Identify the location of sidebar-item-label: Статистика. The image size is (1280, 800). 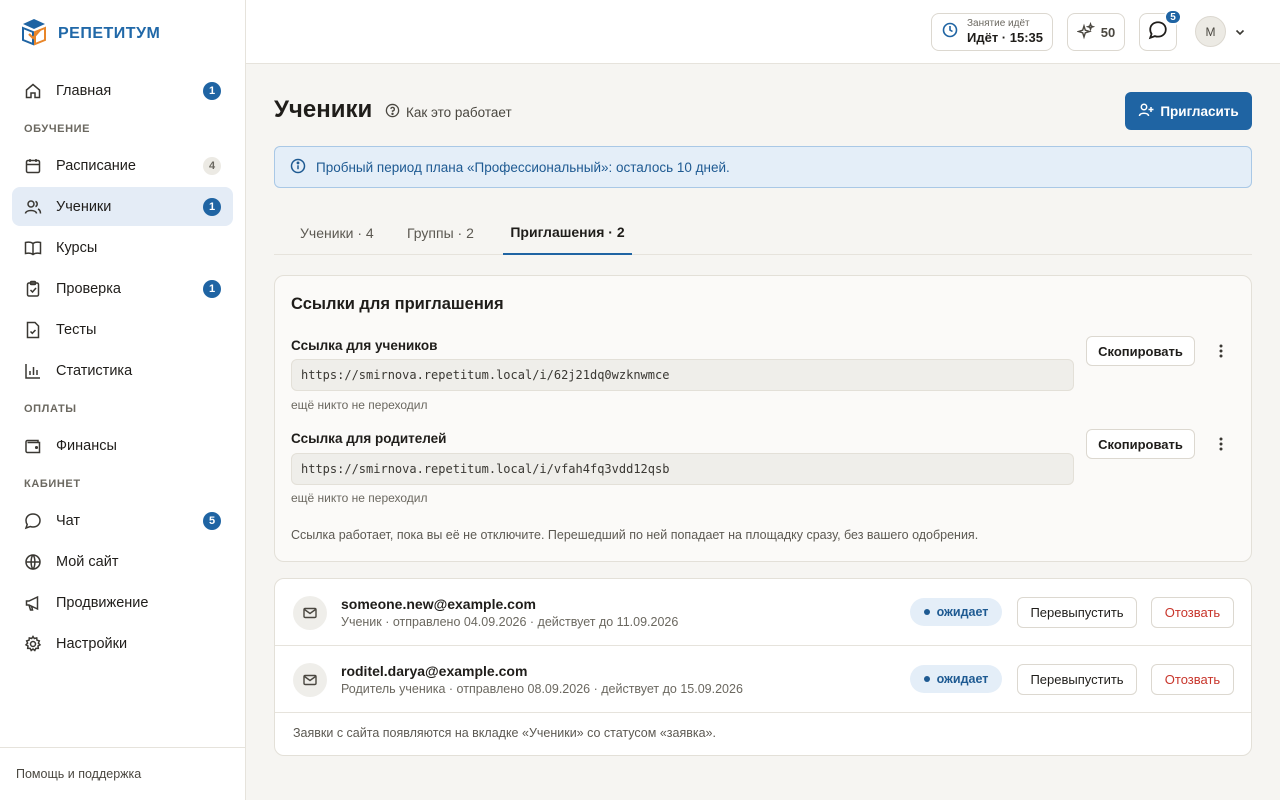
(94, 370).